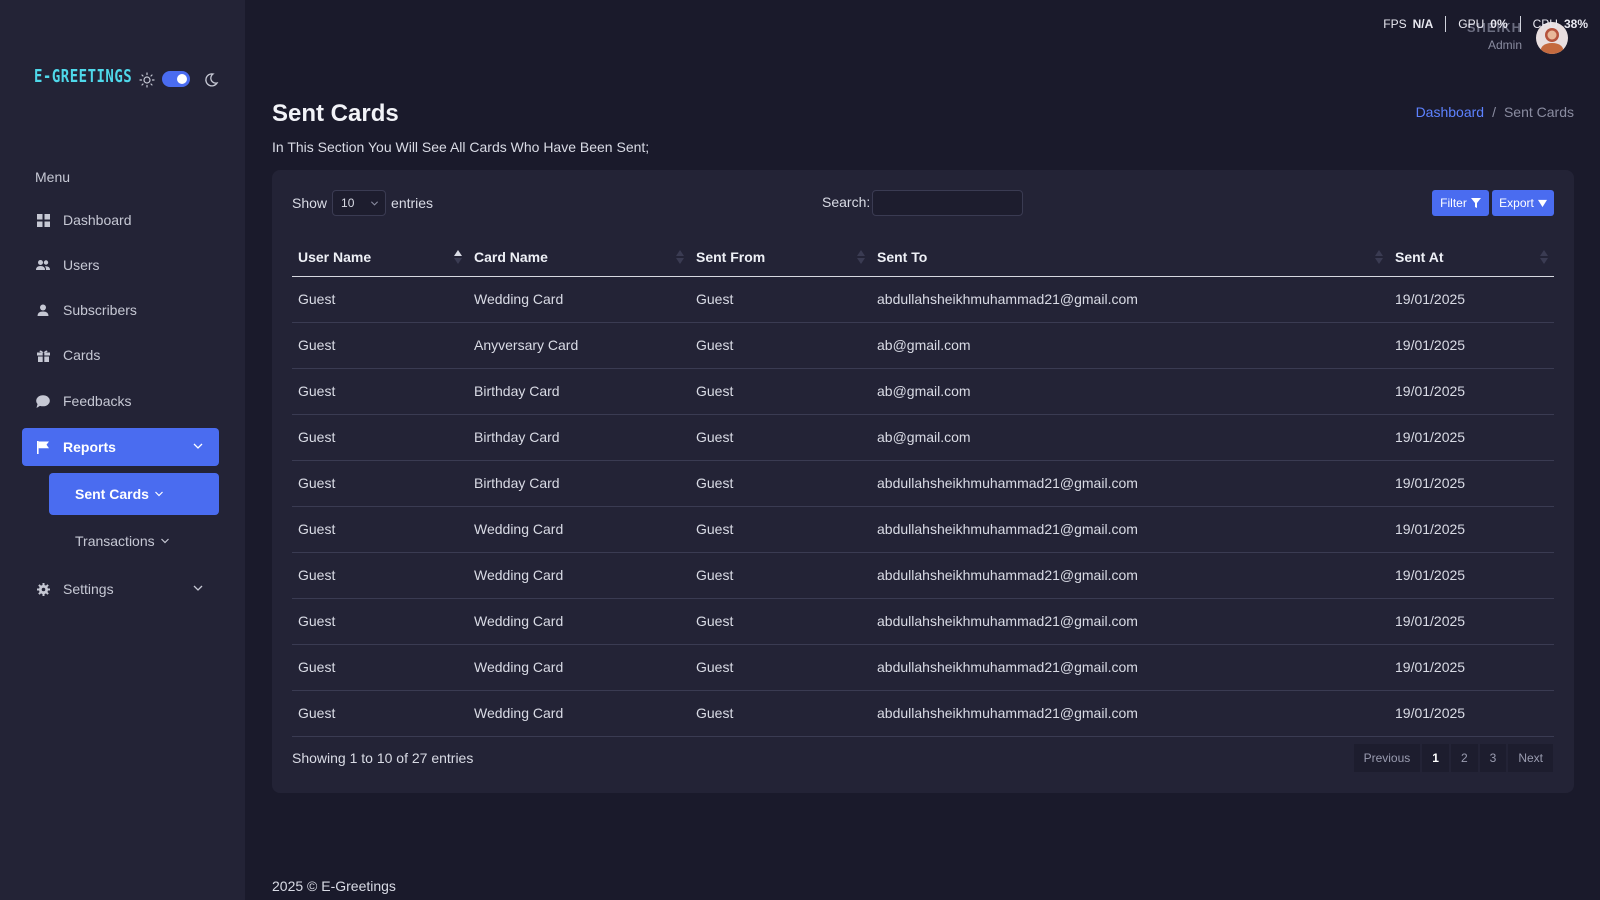  What do you see at coordinates (1130, 257) in the screenshot?
I see `column-header-sent-to: Sent To` at bounding box center [1130, 257].